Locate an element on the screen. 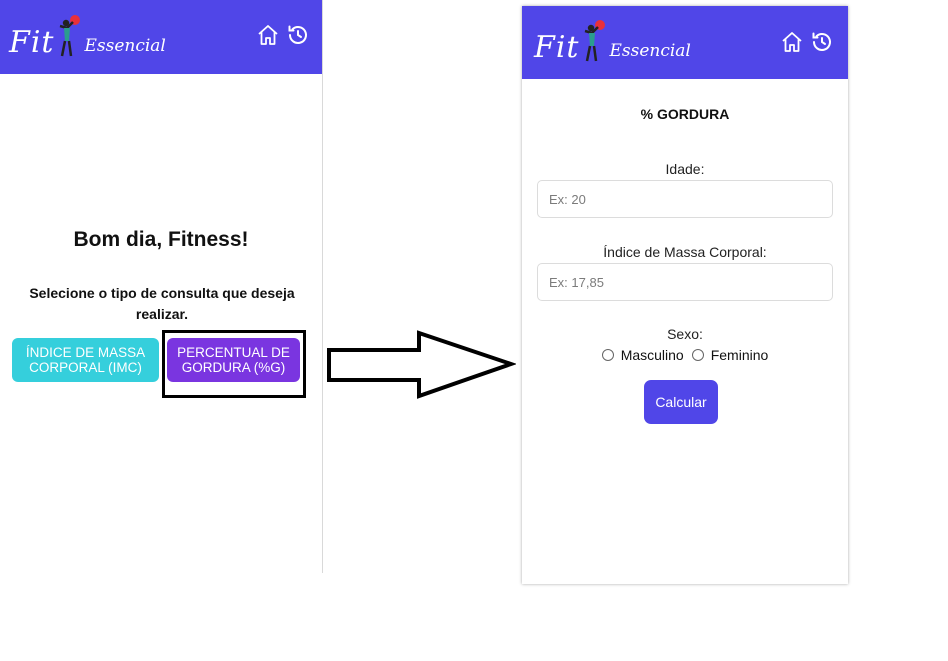 The height and width of the screenshot is (661, 948). masculino-radio is located at coordinates (607, 355).